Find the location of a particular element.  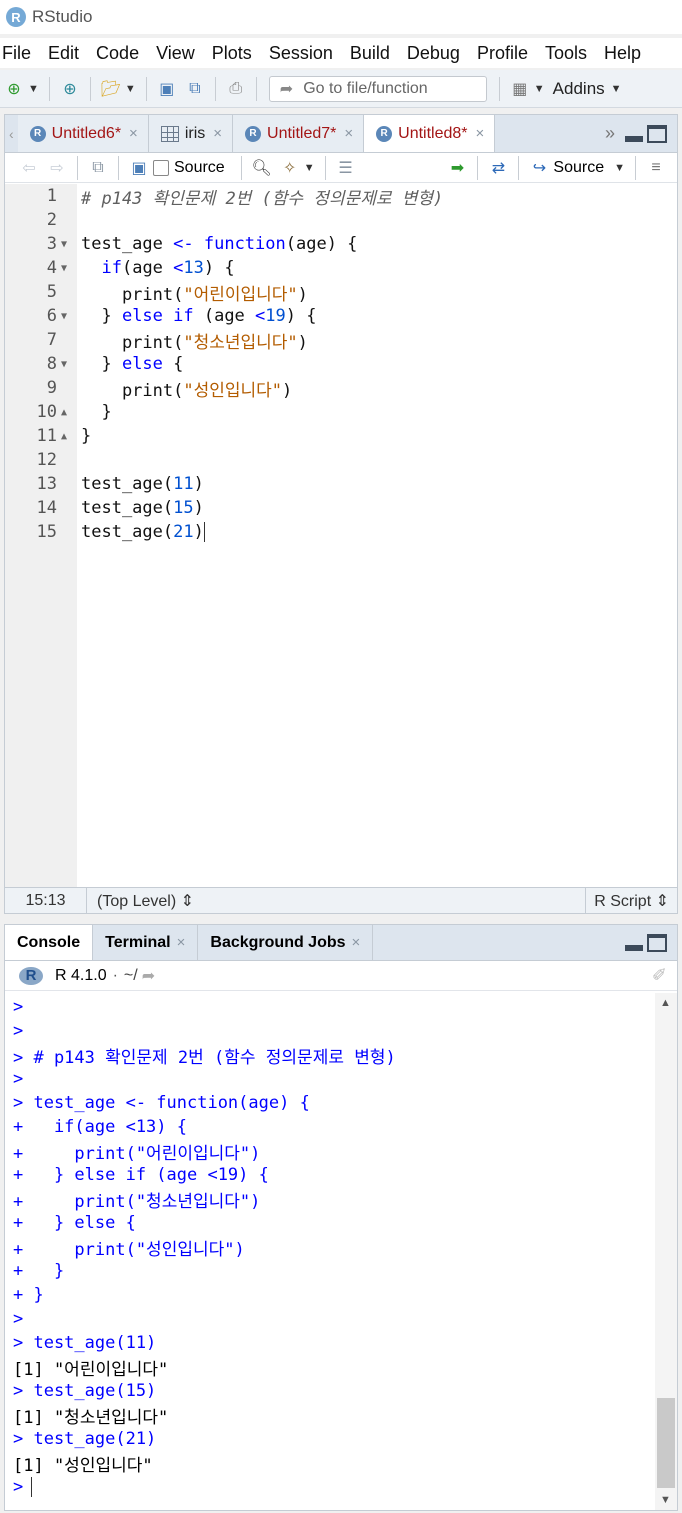

run-line-icon: ➡ is located at coordinates (457, 168).